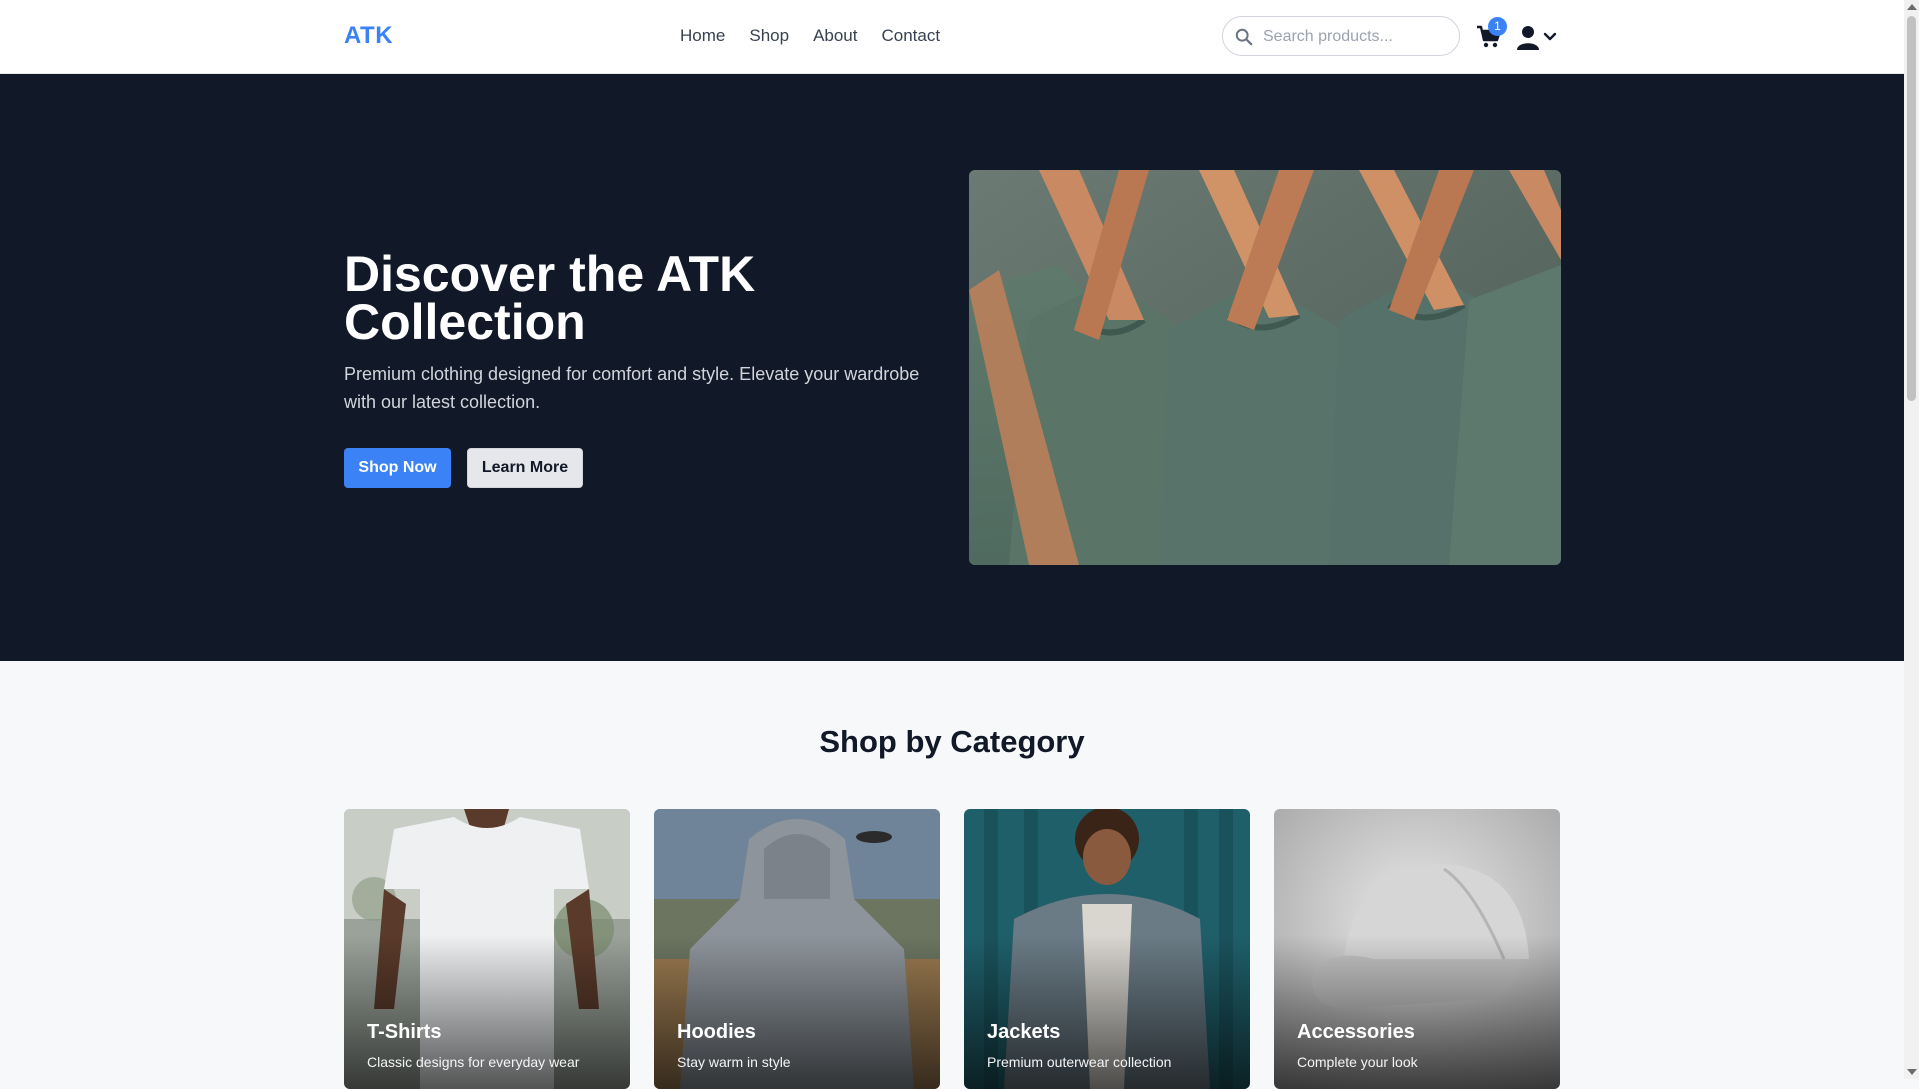 Image resolution: width=1919 pixels, height=1089 pixels. I want to click on nav-link-home: Home, so click(702, 36).